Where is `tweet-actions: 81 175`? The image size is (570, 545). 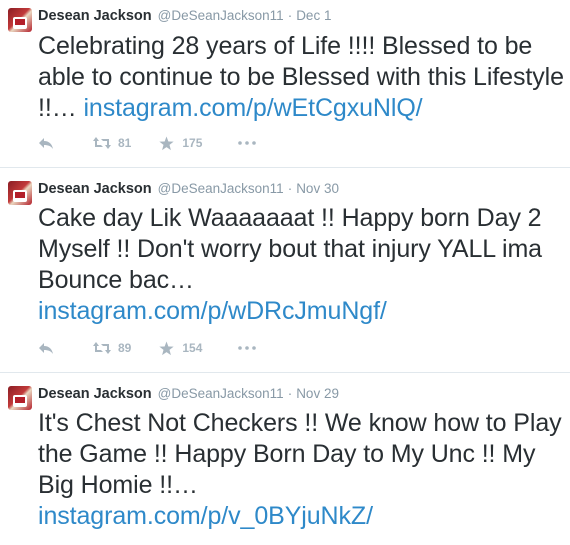 tweet-actions: 81 175 is located at coordinates (147, 143).